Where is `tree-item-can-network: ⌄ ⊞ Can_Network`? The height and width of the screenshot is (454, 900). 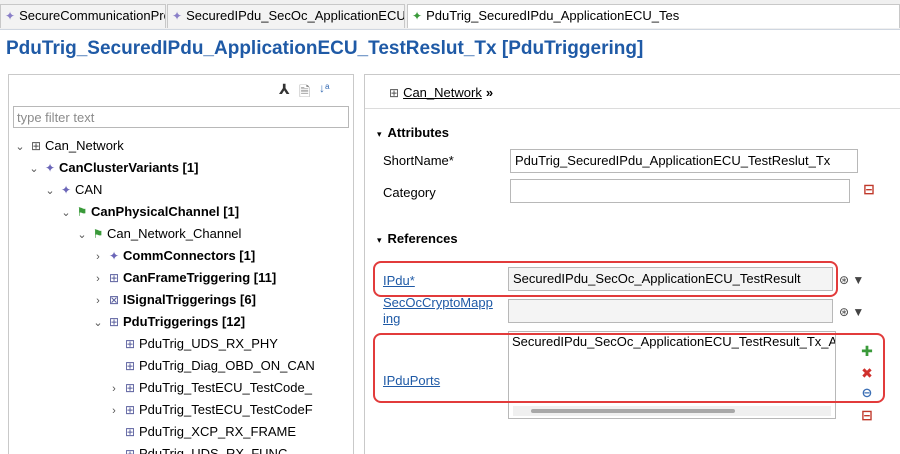 tree-item-can-network: ⌄ ⊞ Can_Network is located at coordinates (68, 146).